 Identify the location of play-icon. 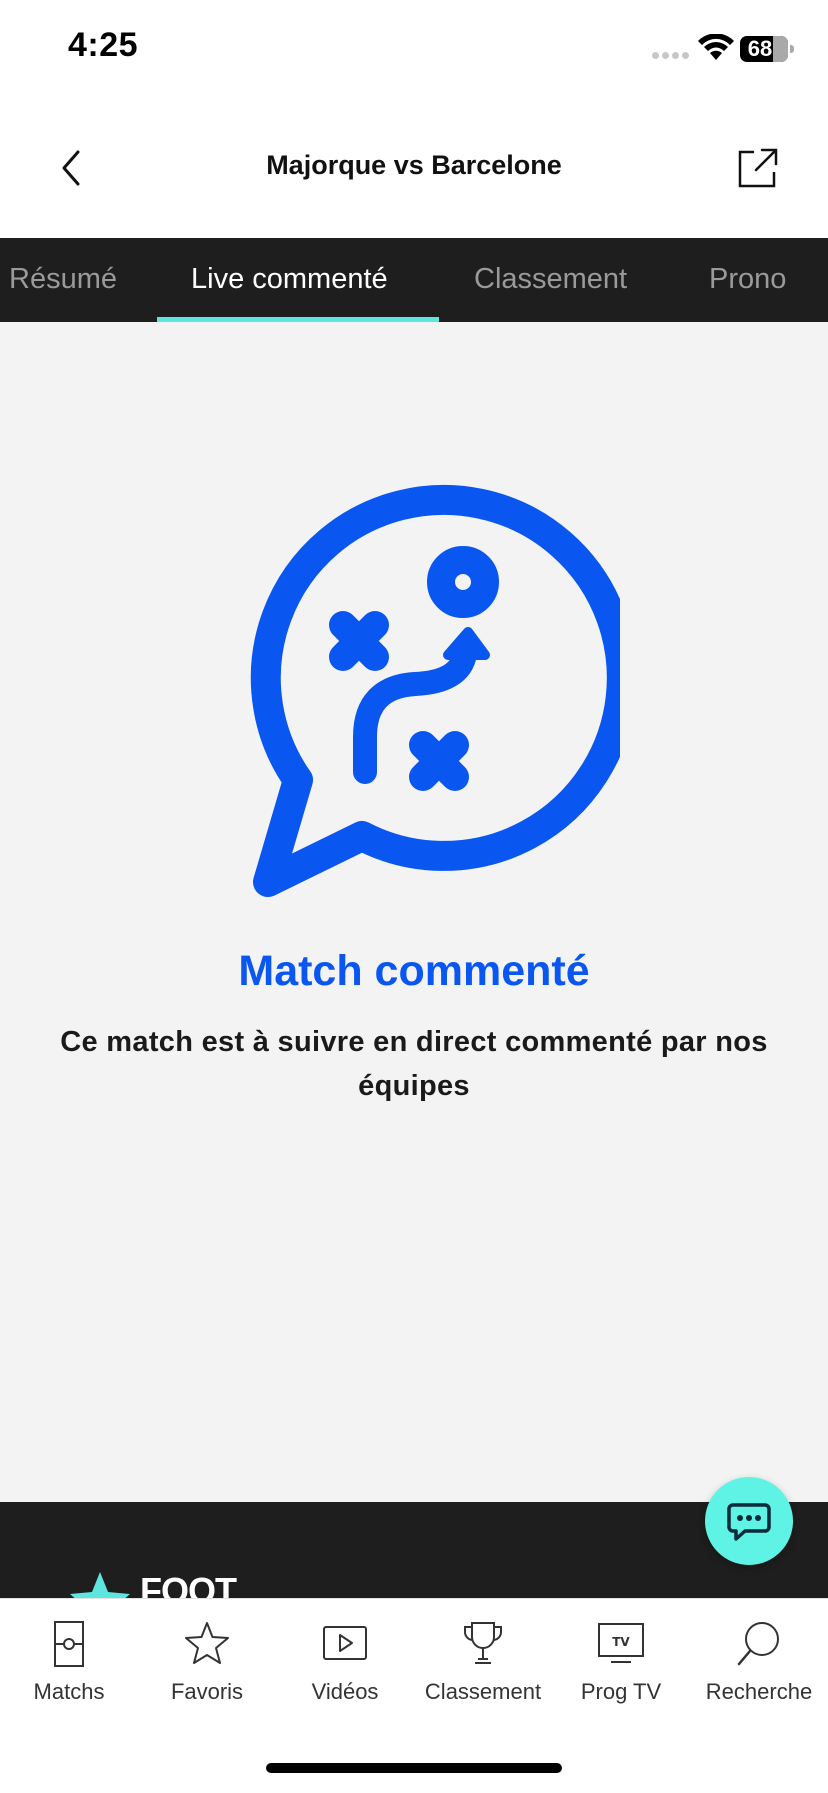
(345, 1643).